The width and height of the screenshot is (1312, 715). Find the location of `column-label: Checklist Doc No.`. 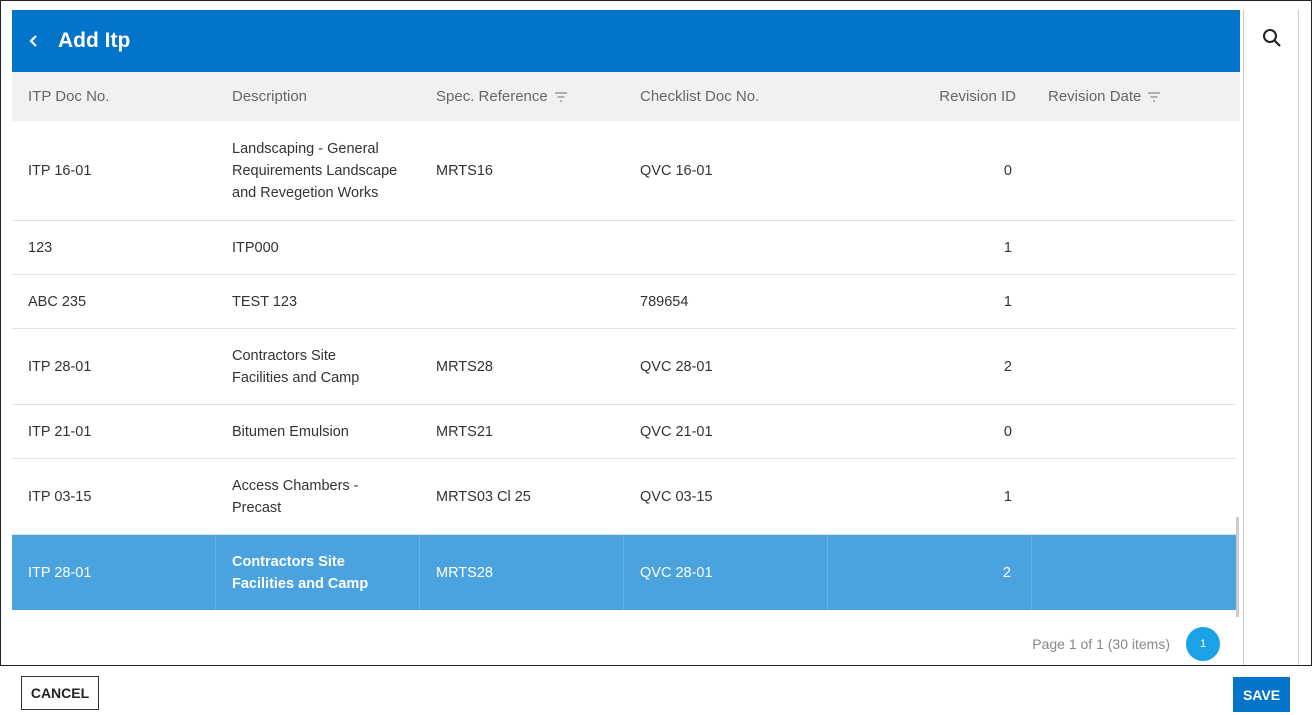

column-label: Checklist Doc No. is located at coordinates (700, 96).